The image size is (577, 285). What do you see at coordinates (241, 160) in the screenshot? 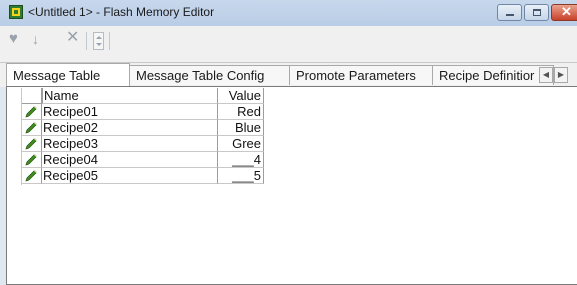
I see `recipe-value-cell: ___4` at bounding box center [241, 160].